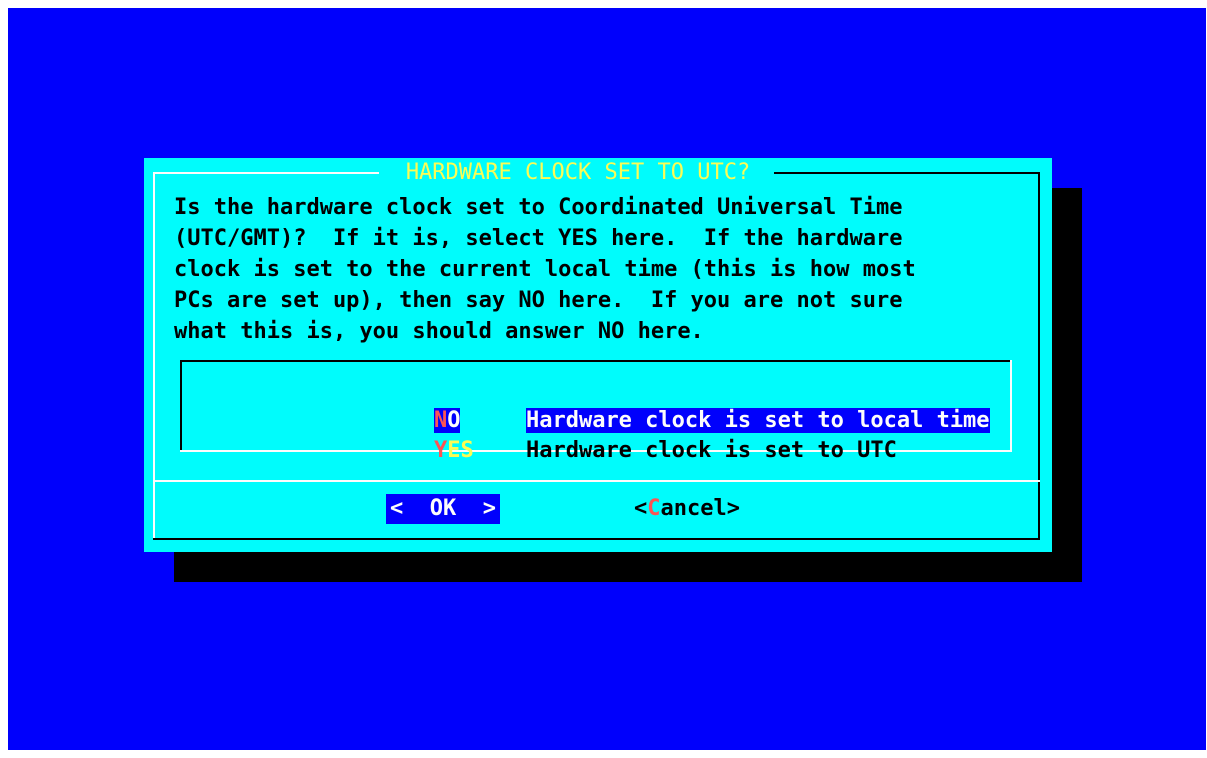  What do you see at coordinates (693, 508) in the screenshot?
I see `cancel-label-rest: ancel` at bounding box center [693, 508].